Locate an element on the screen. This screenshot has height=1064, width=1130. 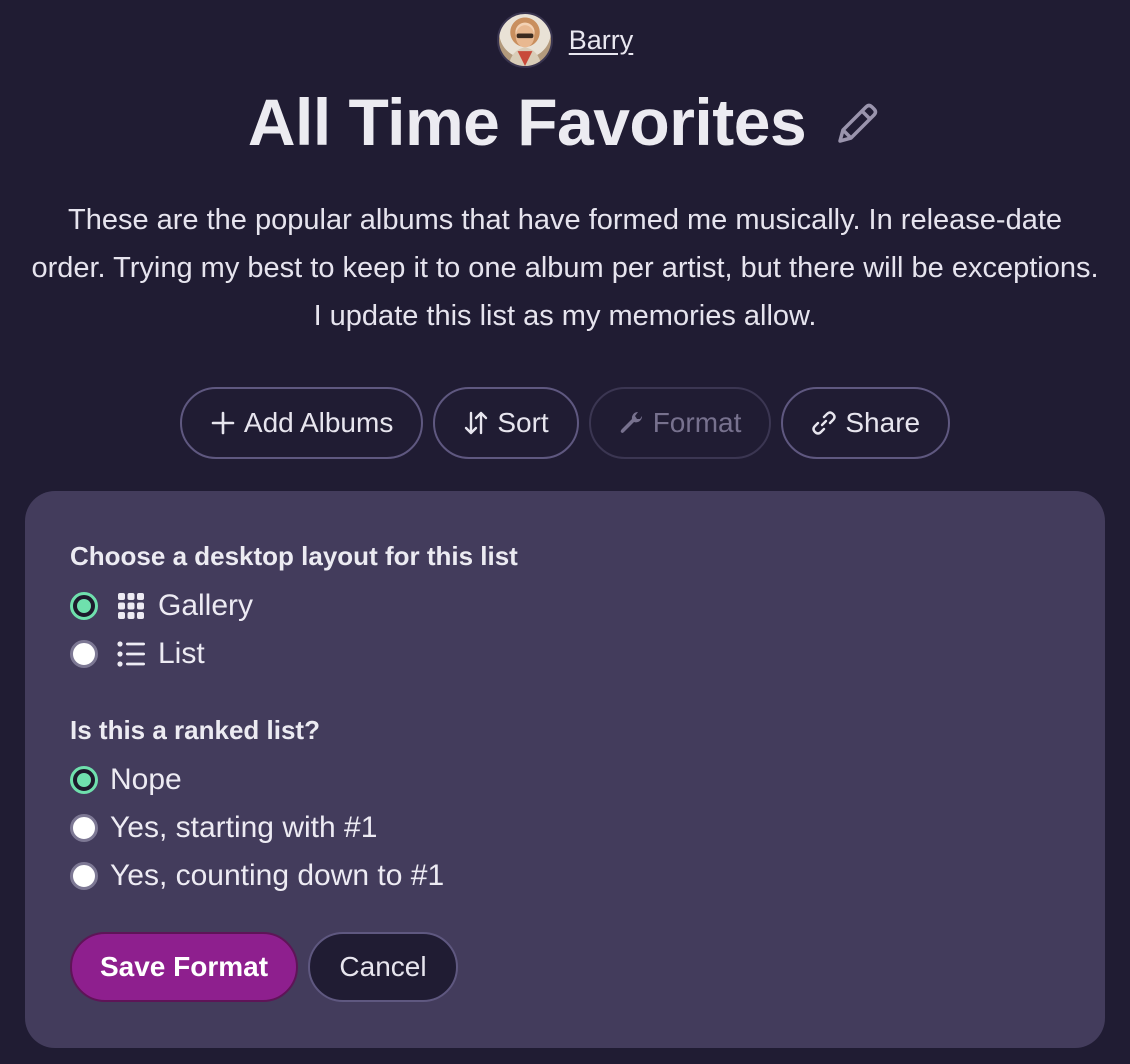
plus-icon is located at coordinates (223, 423).